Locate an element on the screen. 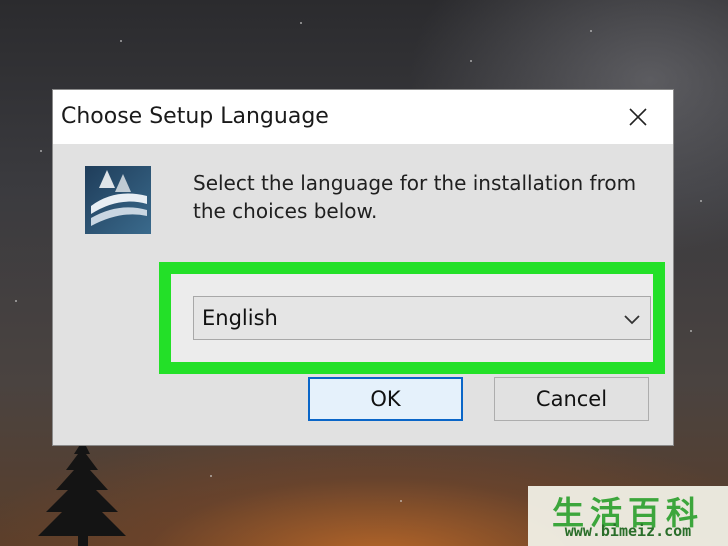  chevron-down-icon is located at coordinates (632, 320).